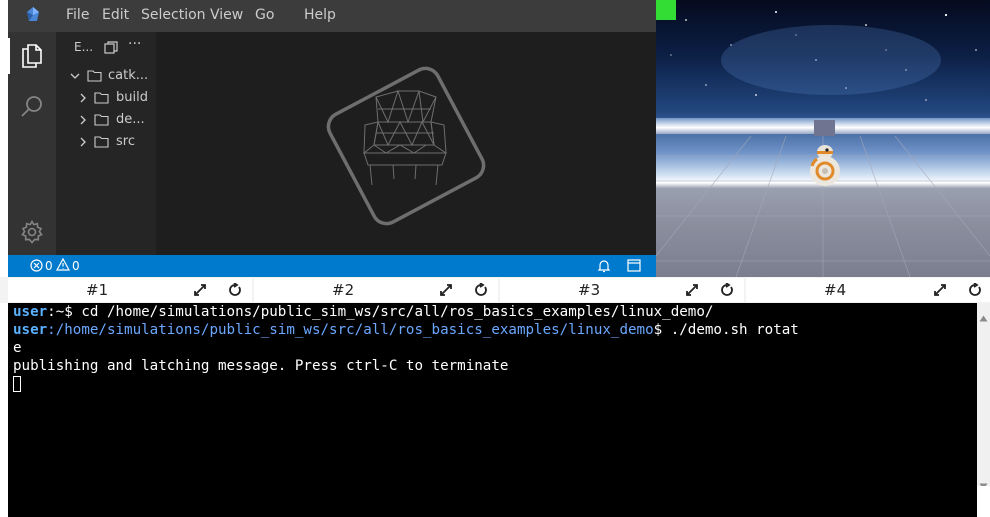 Image resolution: width=990 pixels, height=517 pixels. Describe the element at coordinates (33, 17) in the screenshot. I see `vscode-logo-icon` at that location.